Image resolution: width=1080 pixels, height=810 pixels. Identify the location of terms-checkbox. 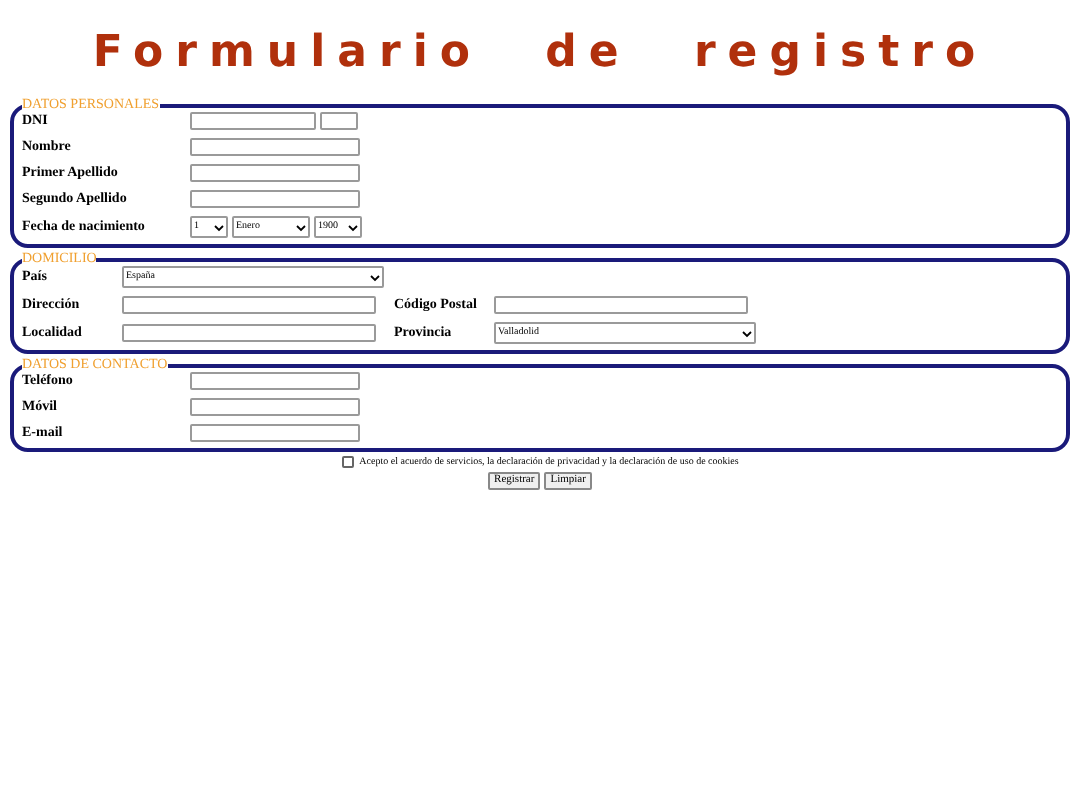
(347, 462).